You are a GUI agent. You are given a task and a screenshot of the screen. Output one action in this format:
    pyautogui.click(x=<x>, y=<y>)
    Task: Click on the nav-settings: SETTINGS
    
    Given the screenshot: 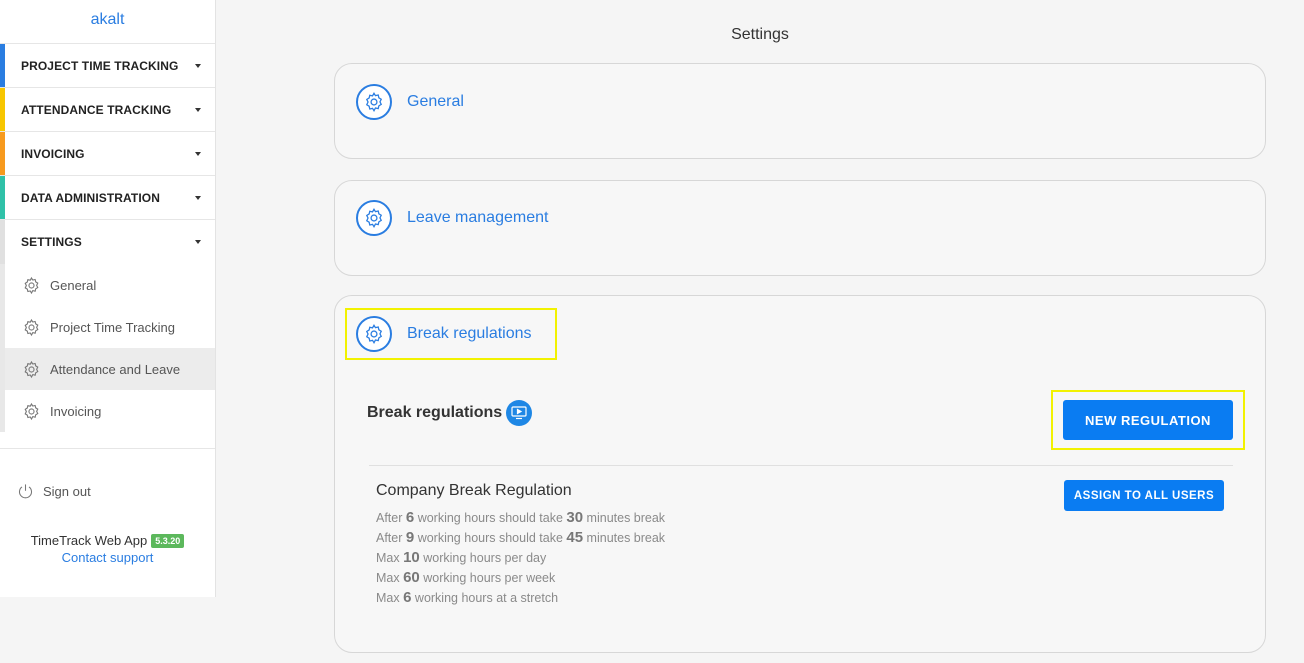 What is the action you would take?
    pyautogui.click(x=107, y=242)
    